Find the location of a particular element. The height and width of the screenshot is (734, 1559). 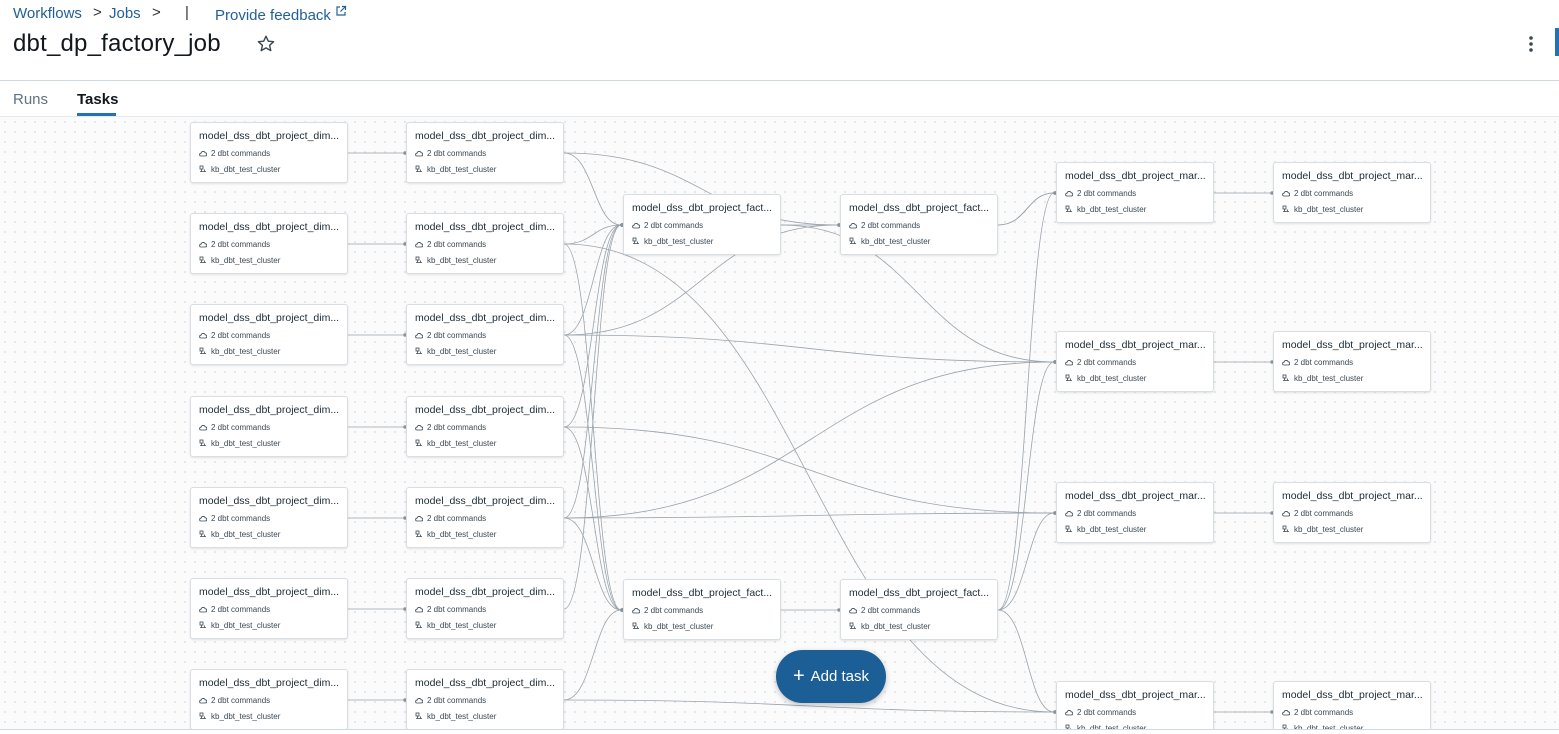

provide-feedback-link: Provide feedback is located at coordinates (281, 14).